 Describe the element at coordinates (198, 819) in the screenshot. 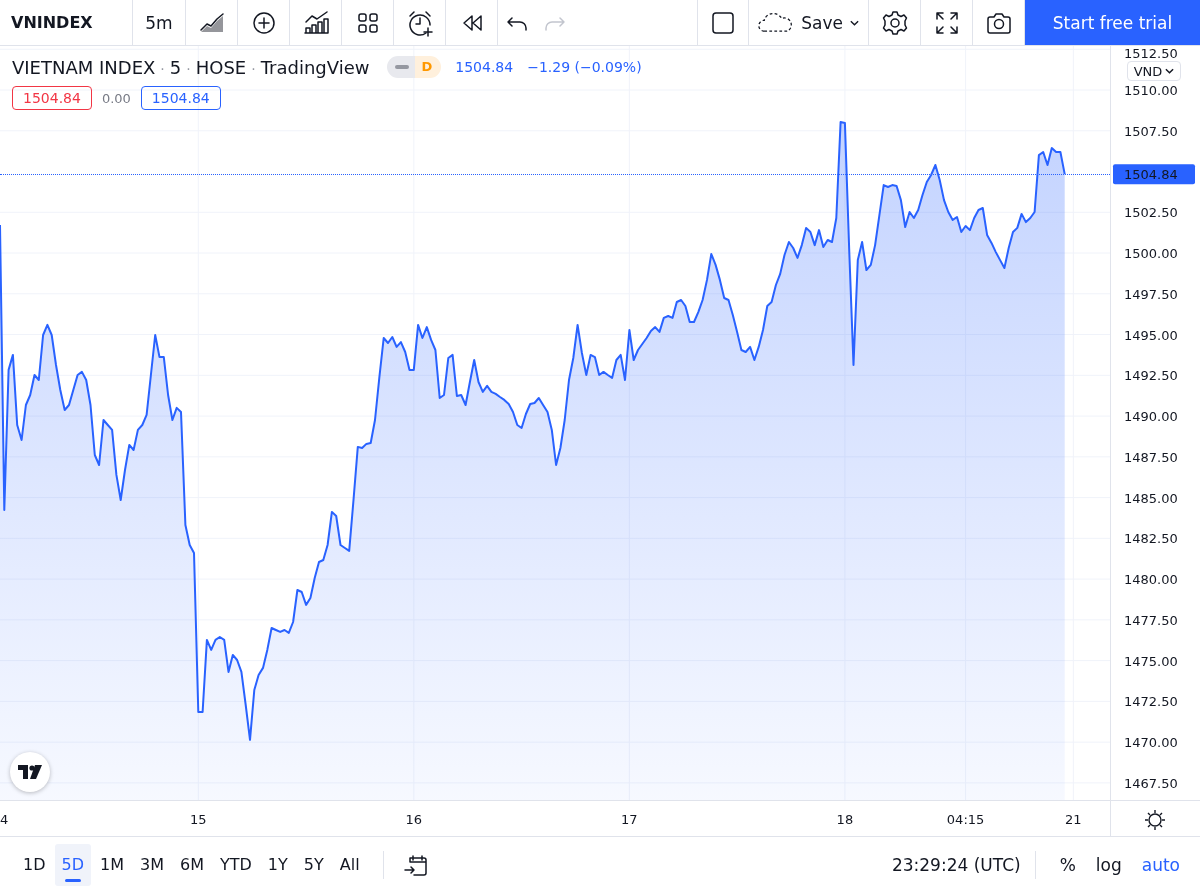

I see `time-label: 15` at that location.